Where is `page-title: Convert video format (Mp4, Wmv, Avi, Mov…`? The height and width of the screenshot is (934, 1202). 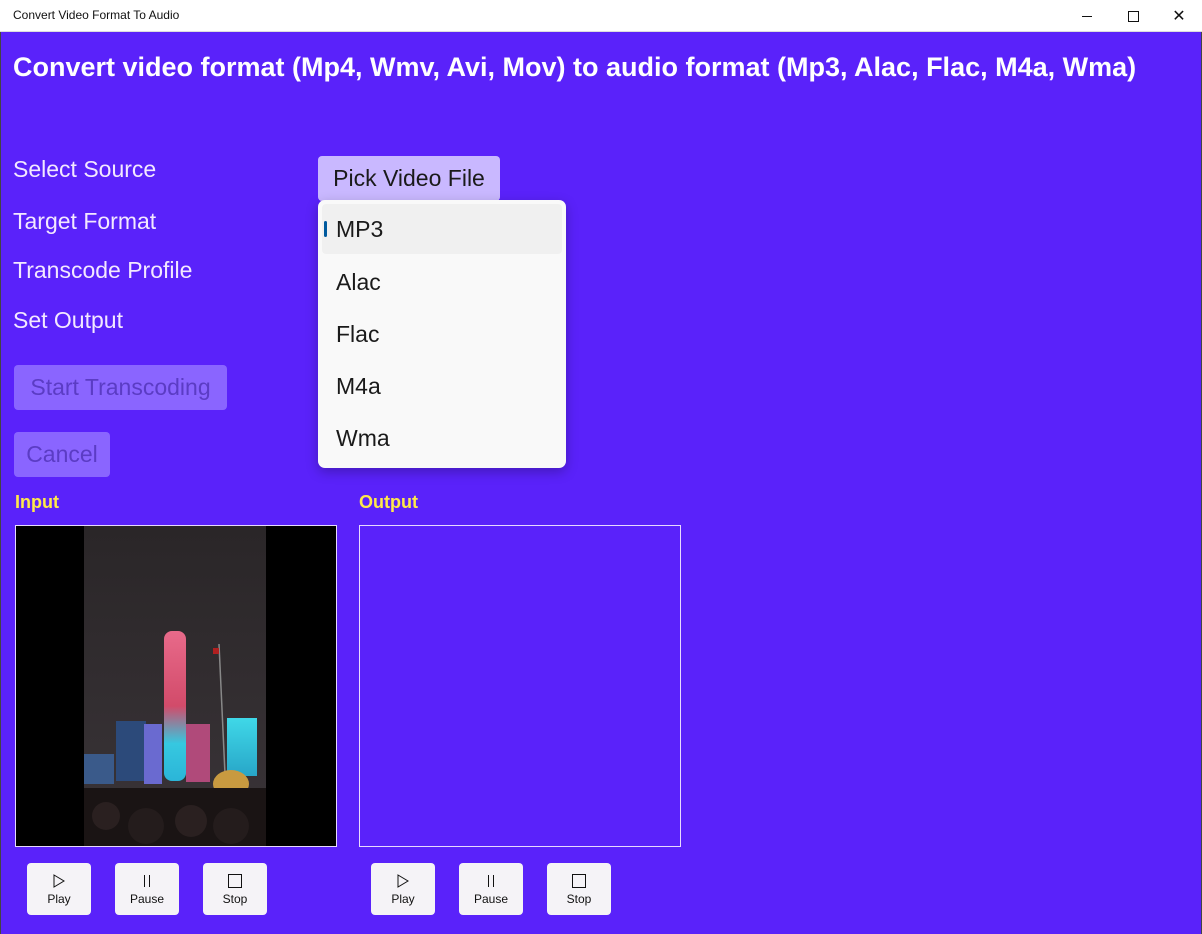
page-title: Convert video format (Mp4, Wmv, Avi, Mov… is located at coordinates (575, 67).